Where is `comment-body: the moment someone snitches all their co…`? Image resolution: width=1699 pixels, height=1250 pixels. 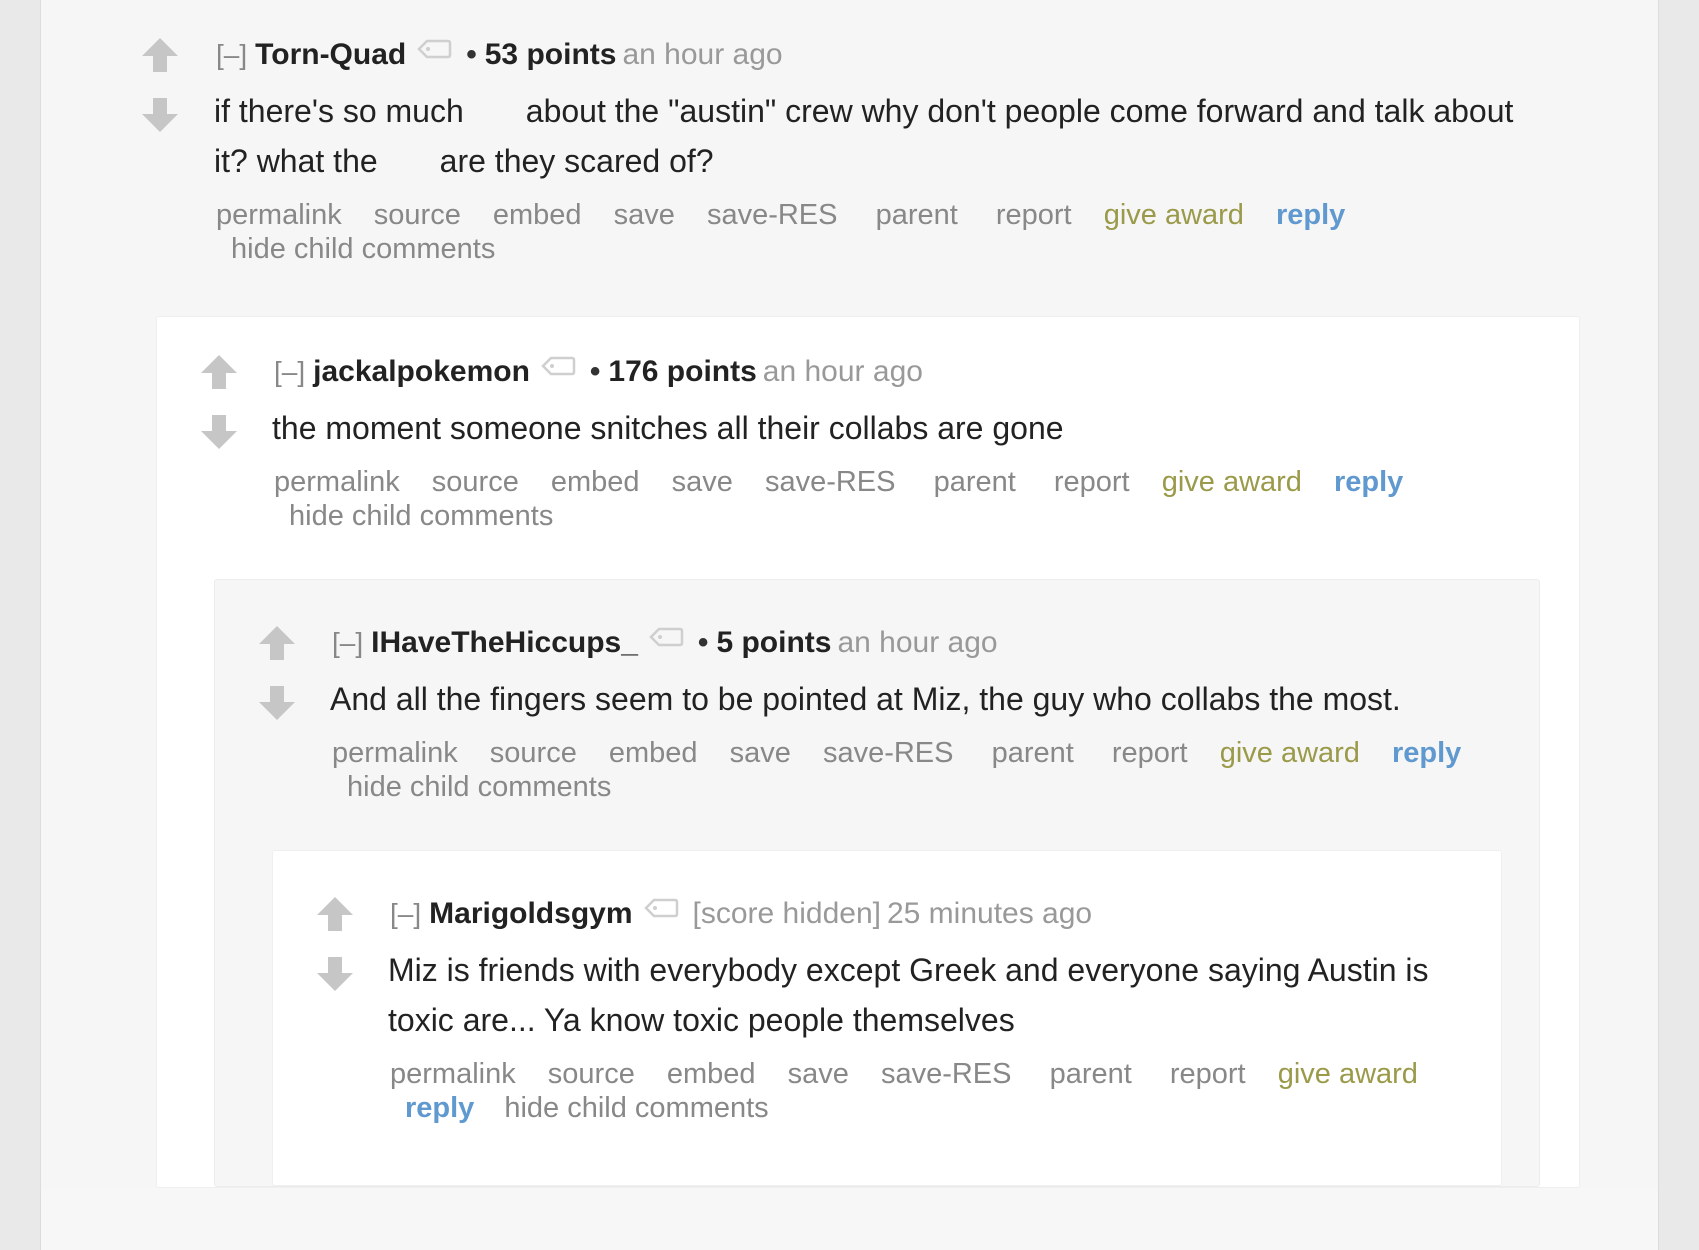 comment-body: the moment someone snitches all their co… is located at coordinates (668, 428).